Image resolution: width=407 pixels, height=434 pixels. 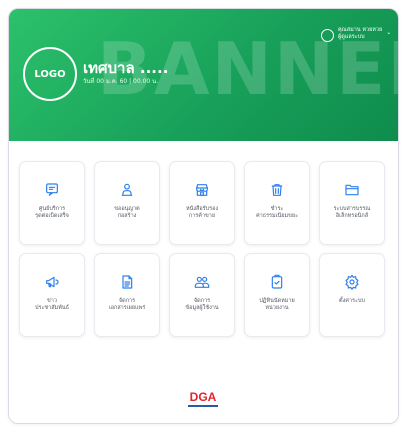 What do you see at coordinates (277, 203) in the screenshot?
I see `service-tile-waste-fee: ชำระ ค่าธรรมเนียมขยะ` at bounding box center [277, 203].